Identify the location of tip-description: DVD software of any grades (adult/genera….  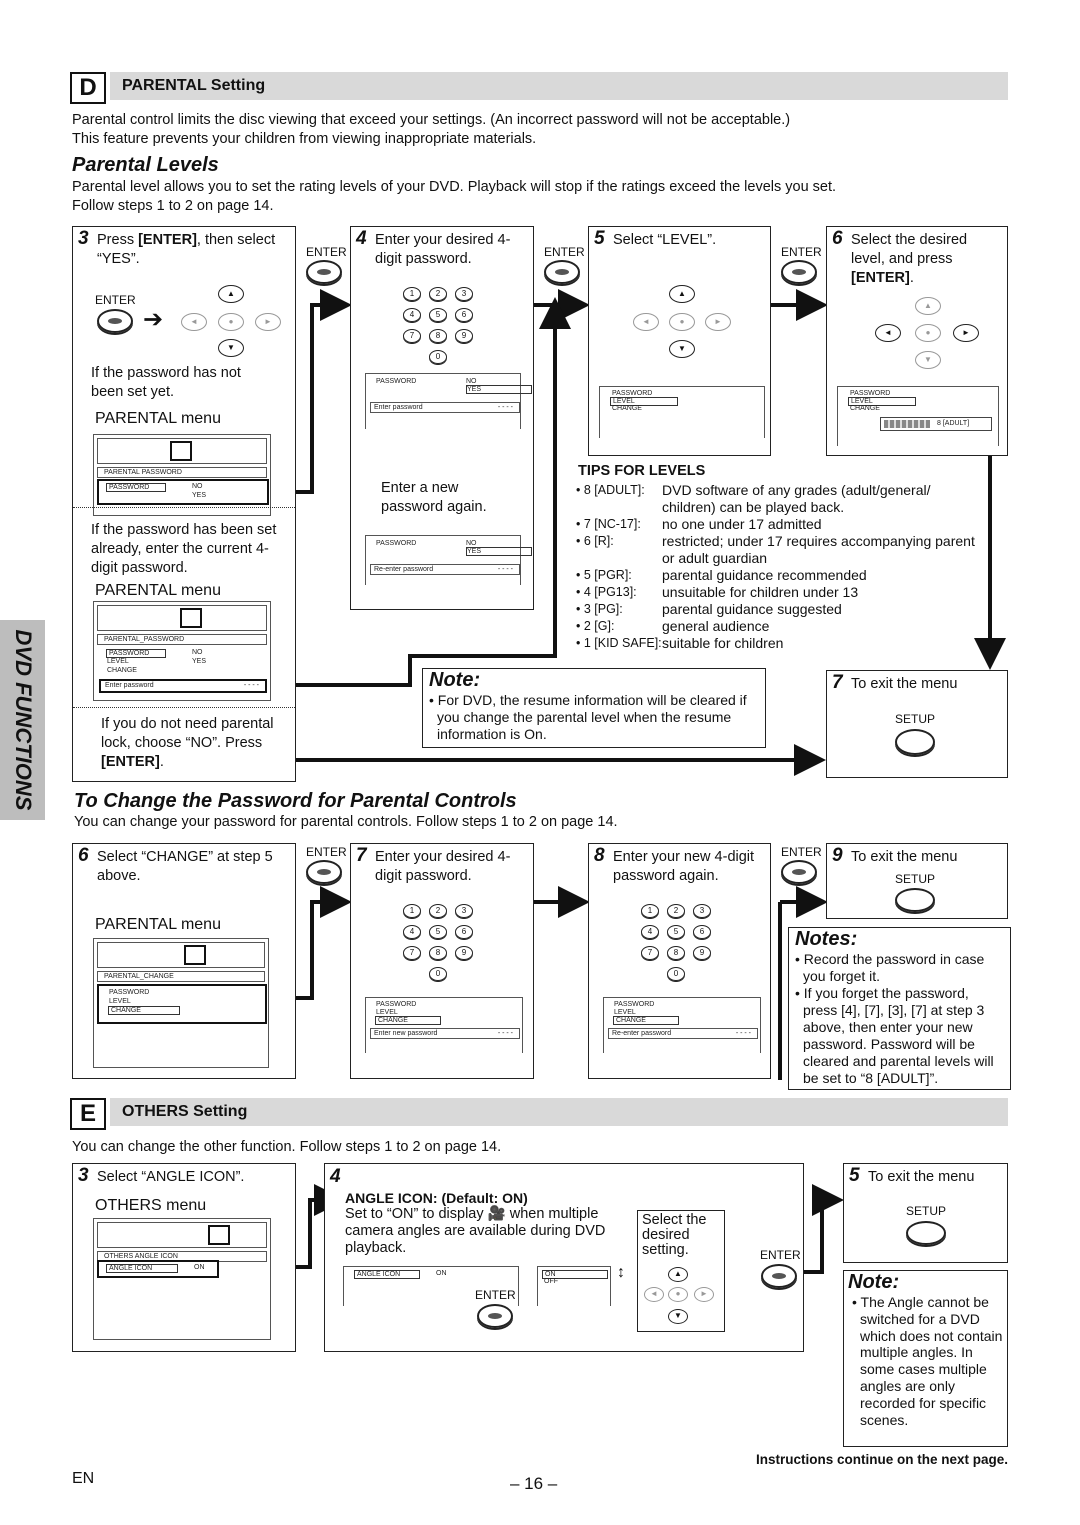
(796, 498).